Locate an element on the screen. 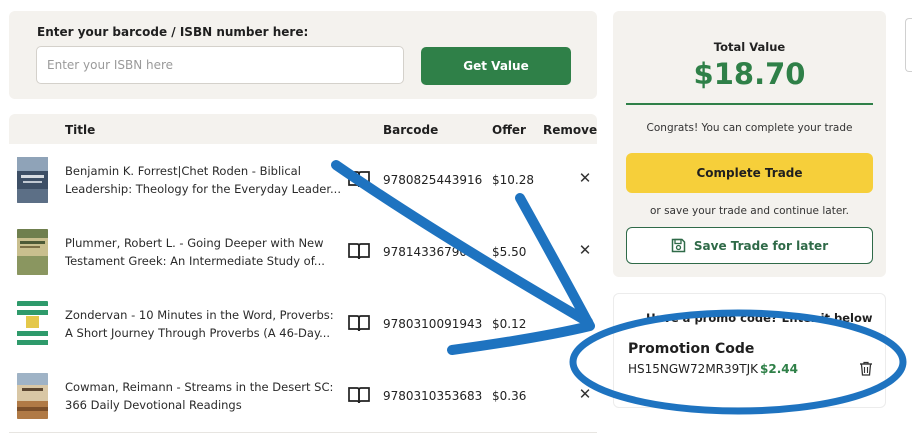  item-barcode: 9780310353683 is located at coordinates (433, 396).